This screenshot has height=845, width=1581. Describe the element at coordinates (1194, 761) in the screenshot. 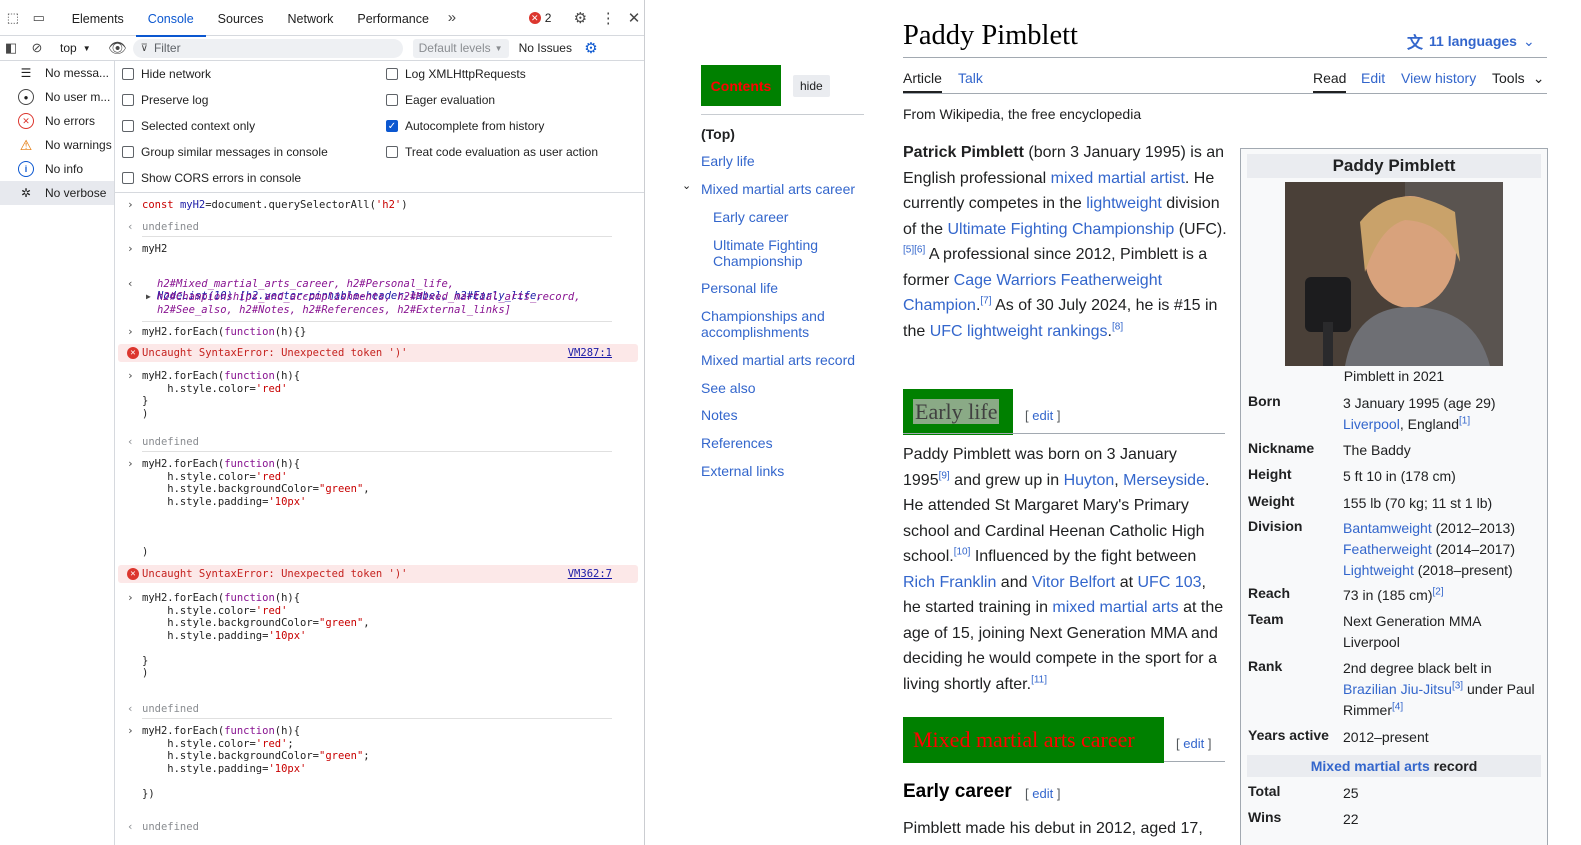

I see `heading-underline` at that location.